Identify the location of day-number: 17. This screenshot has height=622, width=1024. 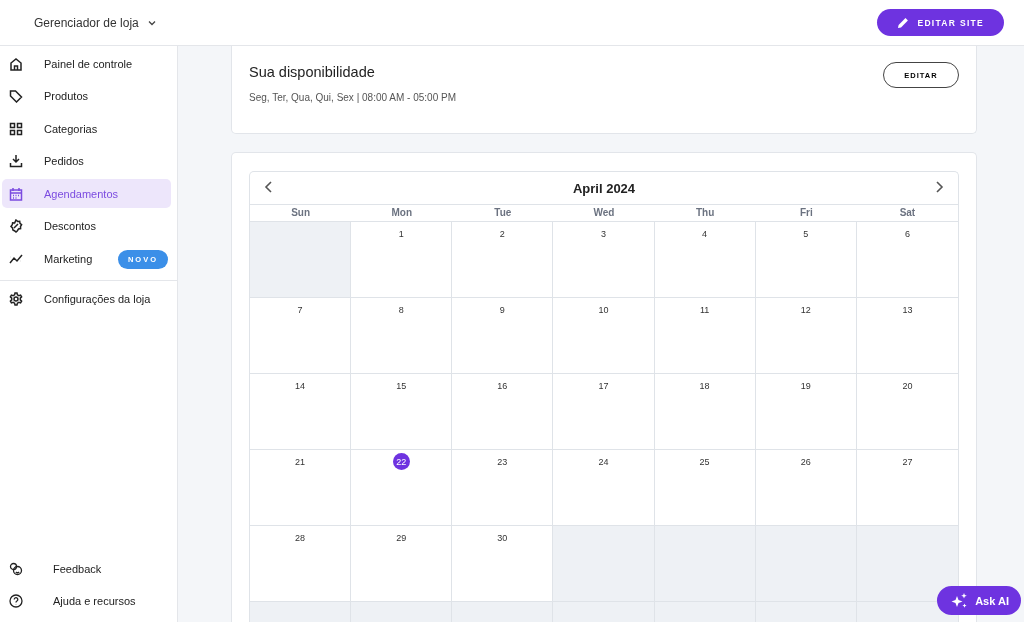
(603, 386).